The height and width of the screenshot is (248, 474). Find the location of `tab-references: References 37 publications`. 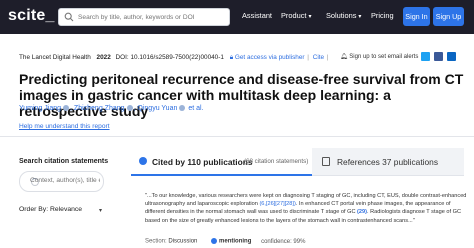

tab-references: References 37 publications is located at coordinates (388, 162).